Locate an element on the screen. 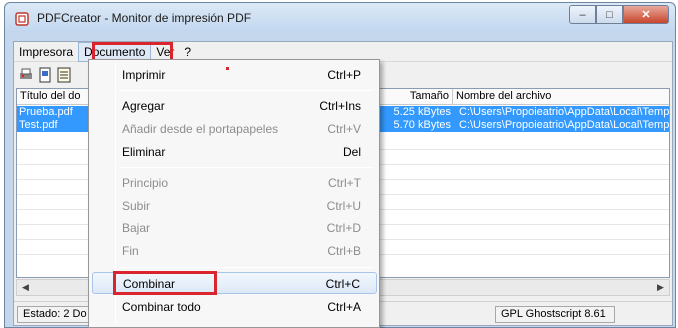 This screenshot has width=678, height=328. minimize-button: – is located at coordinates (582, 14).